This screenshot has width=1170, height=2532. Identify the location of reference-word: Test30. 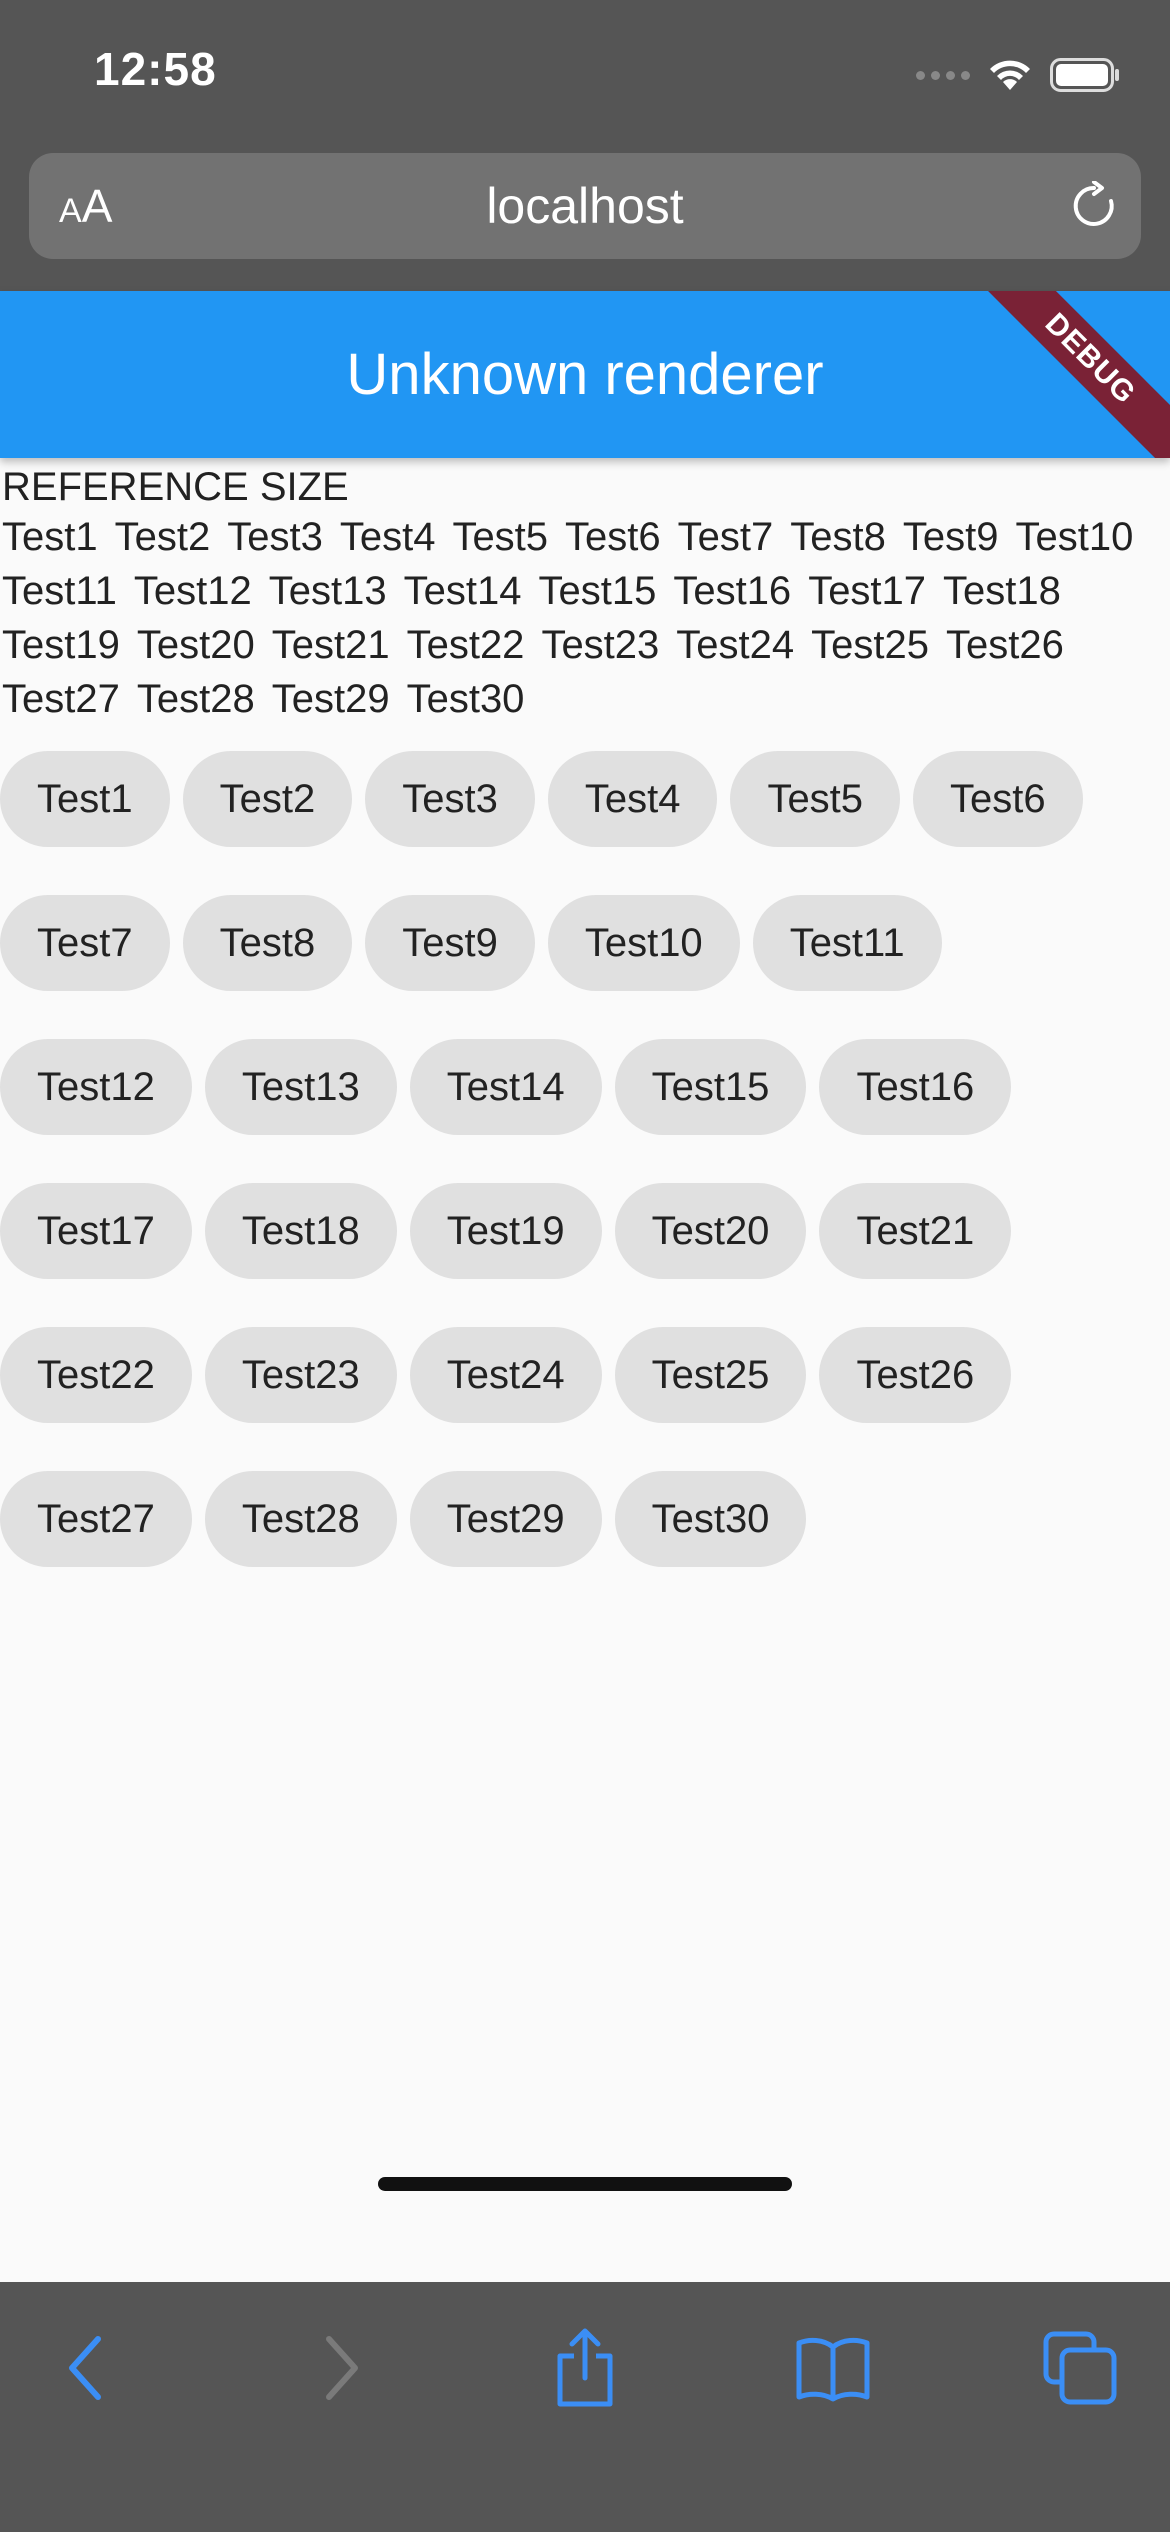
(465, 699).